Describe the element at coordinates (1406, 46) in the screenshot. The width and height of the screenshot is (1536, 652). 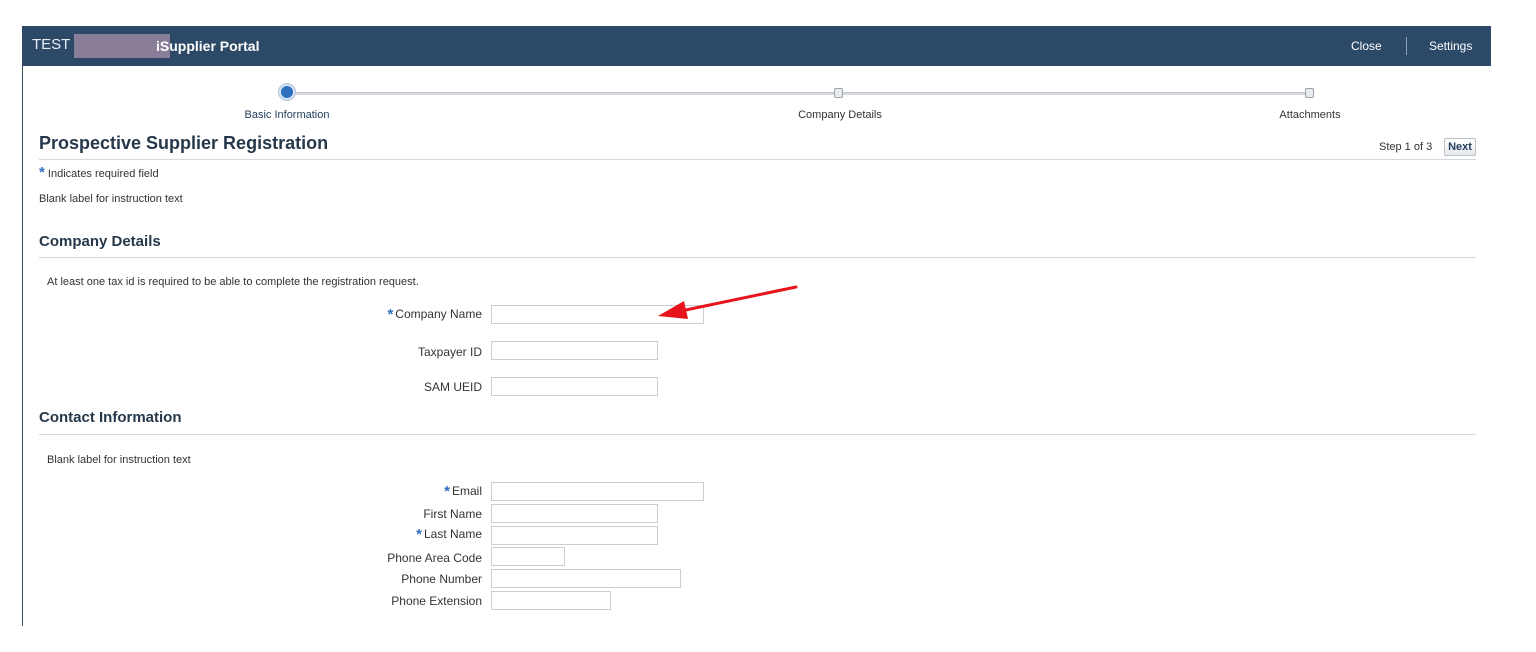
I see `header-divider` at that location.